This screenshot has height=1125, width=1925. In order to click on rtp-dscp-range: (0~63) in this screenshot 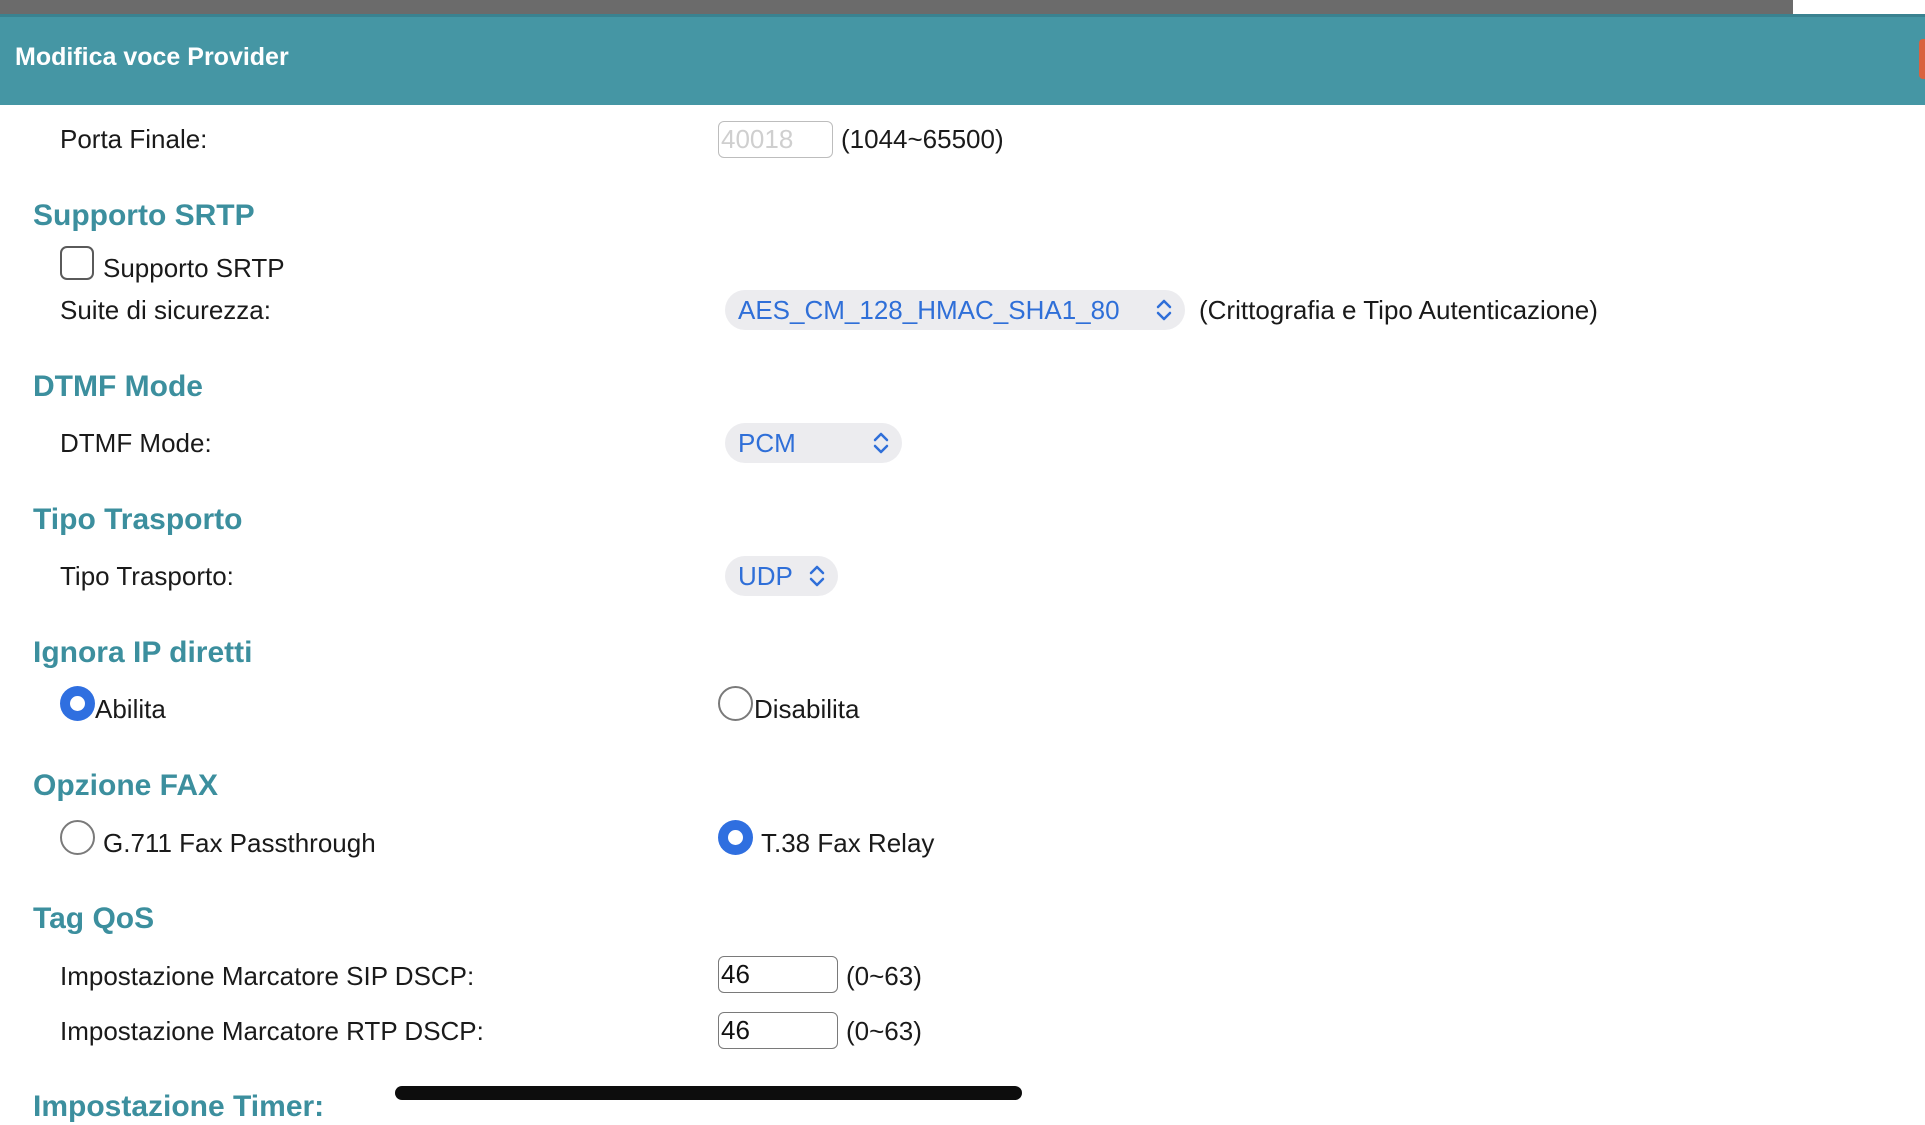, I will do `click(884, 1031)`.